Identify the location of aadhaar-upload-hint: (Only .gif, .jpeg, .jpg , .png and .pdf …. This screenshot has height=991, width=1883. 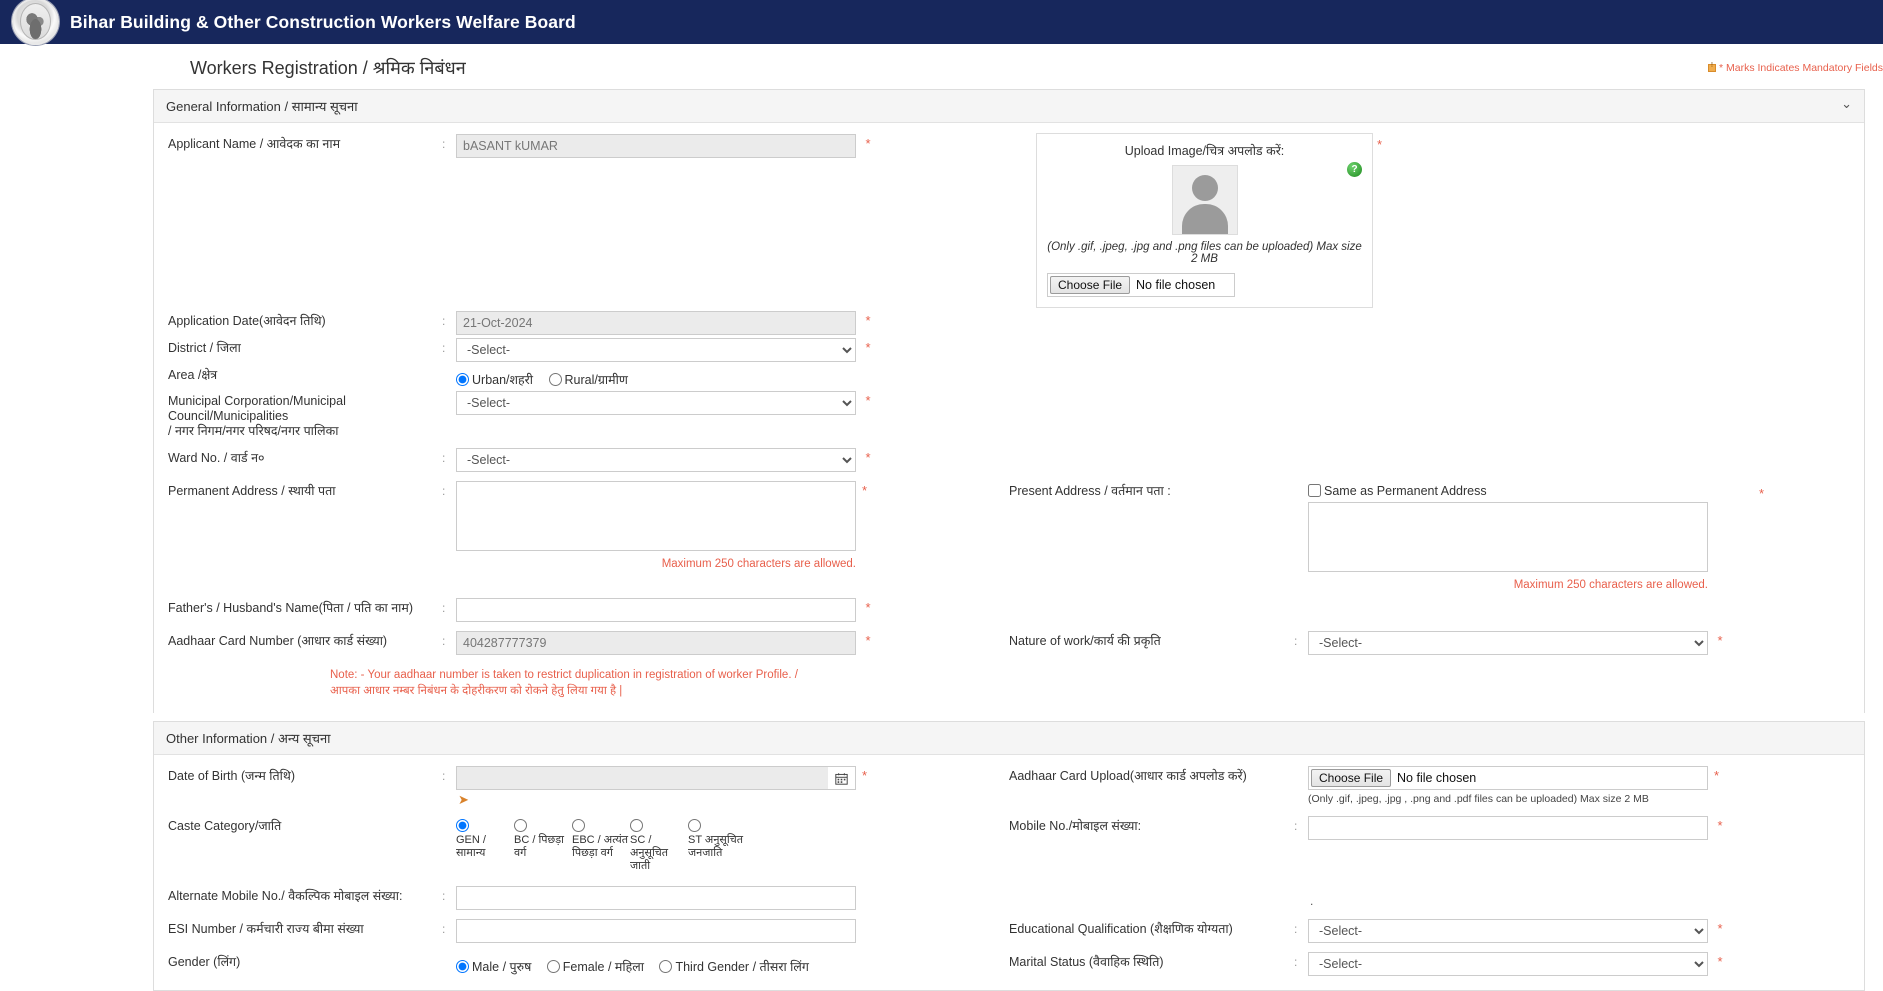
(1478, 799).